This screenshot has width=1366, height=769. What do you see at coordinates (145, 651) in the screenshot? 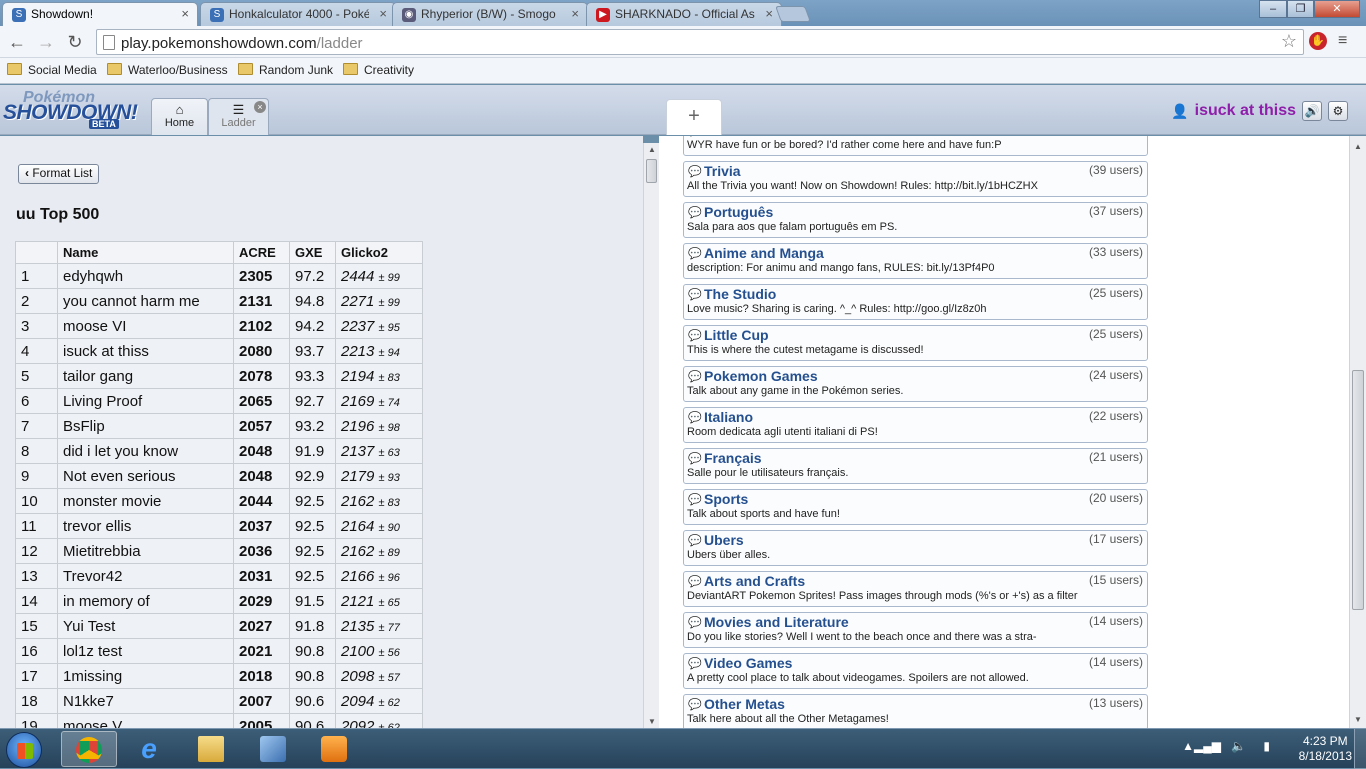
I see `player-name: lol1z test` at bounding box center [145, 651].